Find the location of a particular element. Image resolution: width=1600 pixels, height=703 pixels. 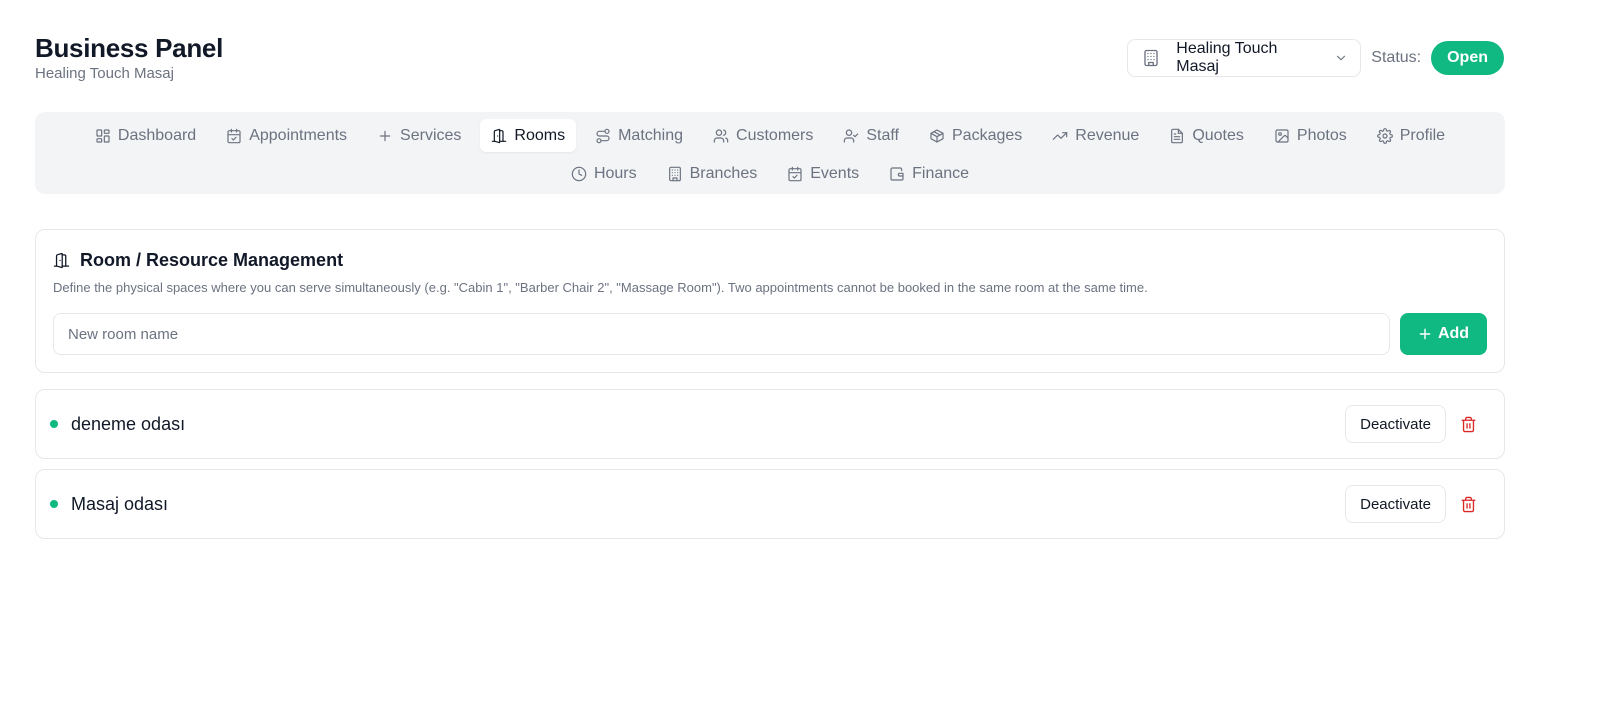

tab-label: Dashboard is located at coordinates (157, 135).